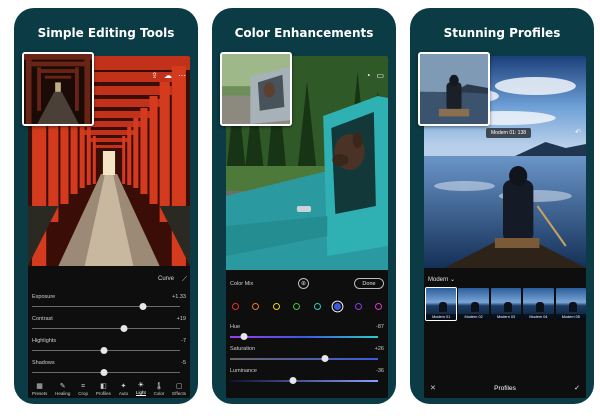  Describe the element at coordinates (570, 317) in the screenshot. I see `profile-name: Modern 05` at that location.